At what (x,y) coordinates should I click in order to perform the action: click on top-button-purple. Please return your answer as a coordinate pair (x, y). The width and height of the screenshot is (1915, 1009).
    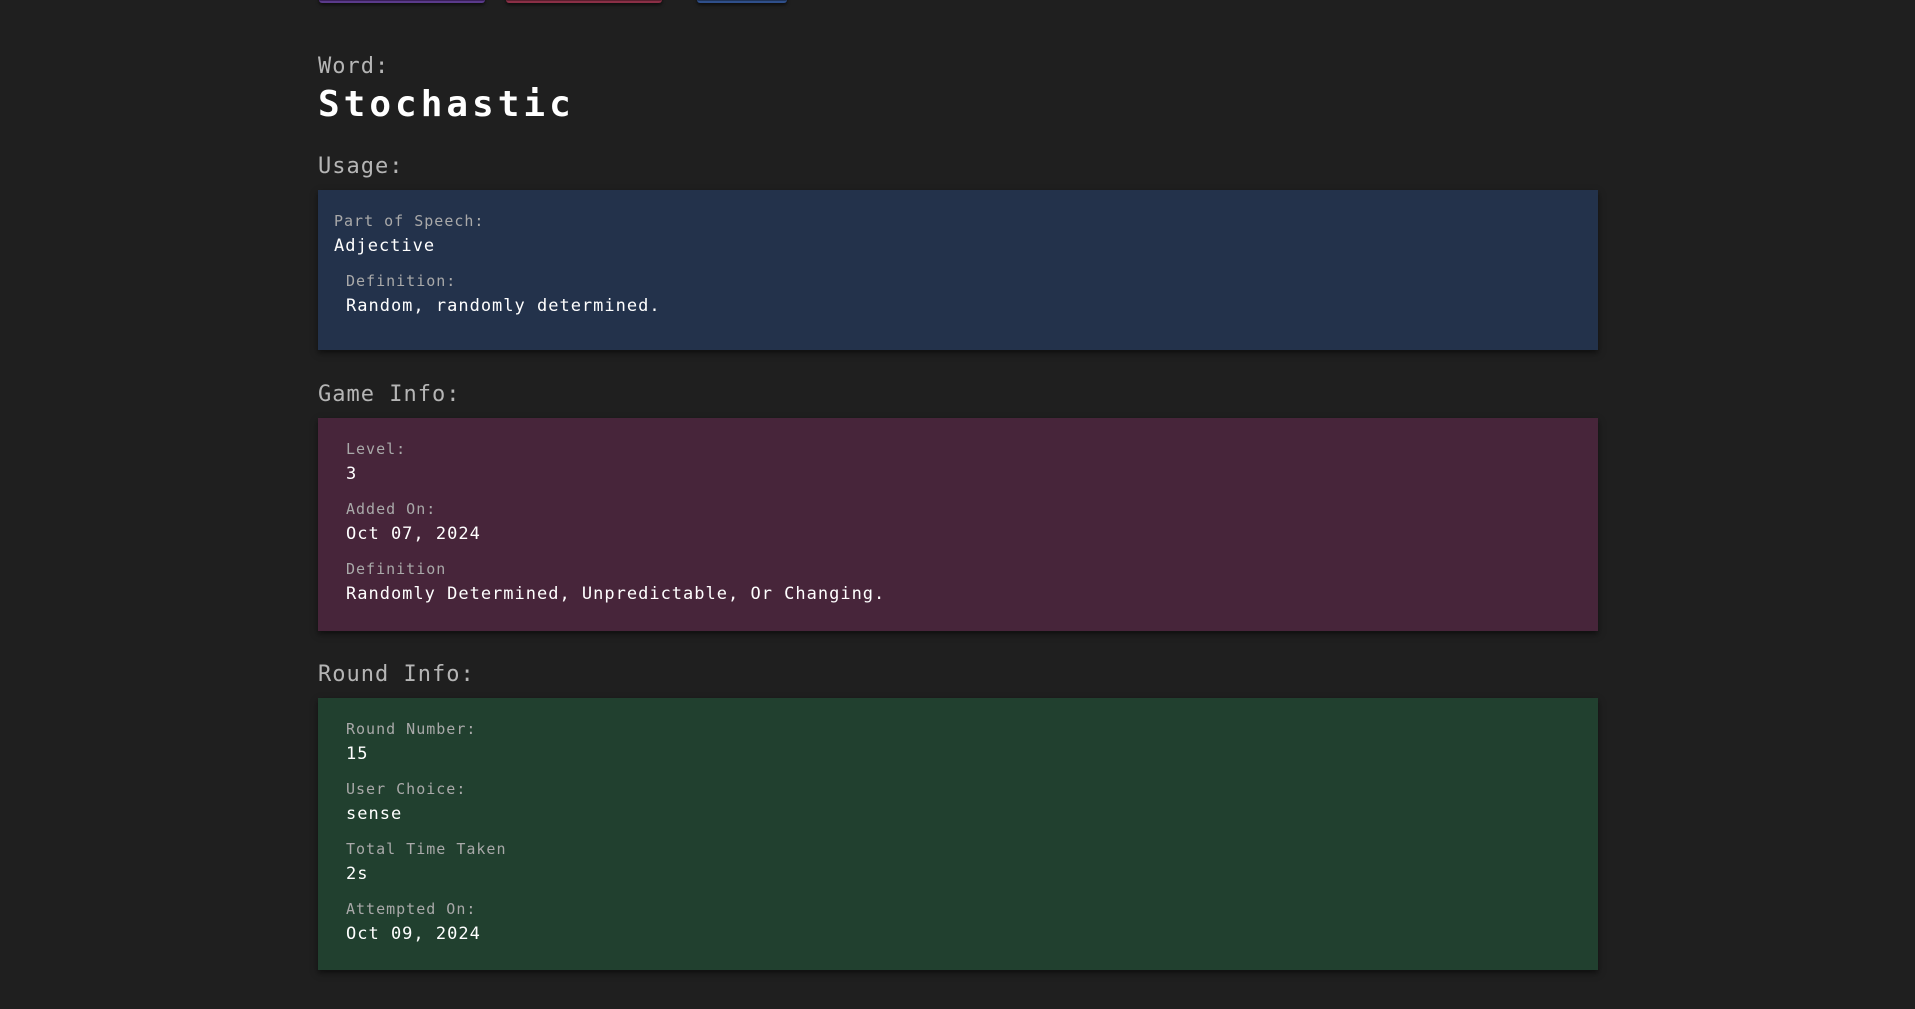
    Looking at the image, I should click on (402, 1).